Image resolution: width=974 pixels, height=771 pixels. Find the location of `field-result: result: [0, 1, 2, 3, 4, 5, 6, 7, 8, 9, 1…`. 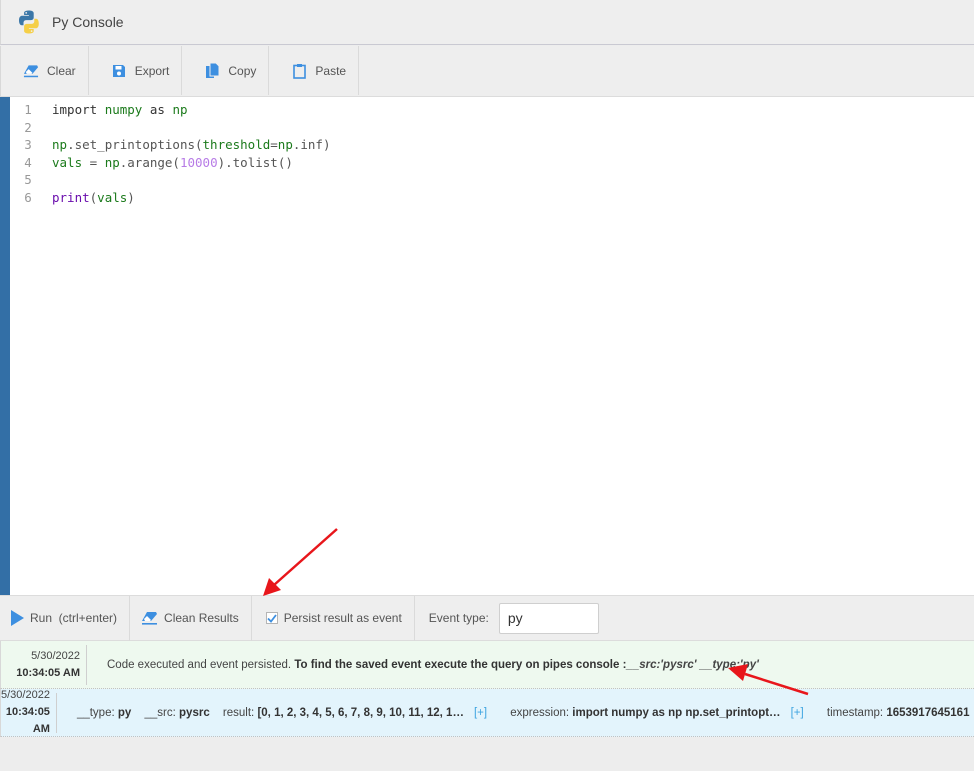

field-result: result: [0, 1, 2, 3, 4, 5, 6, 7, 8, 9, 1… is located at coordinates (343, 712).